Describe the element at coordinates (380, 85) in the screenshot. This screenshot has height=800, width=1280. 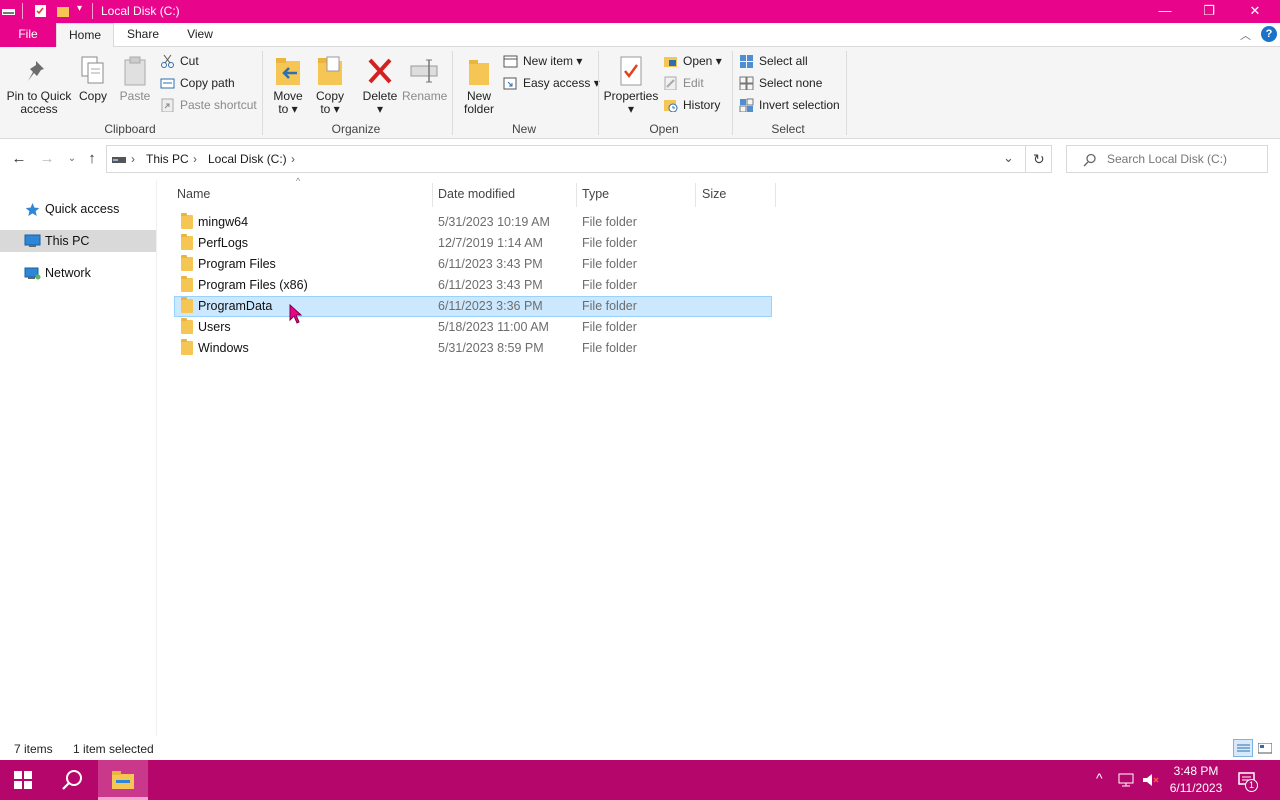
I see `delete-button: Delete ▾` at that location.